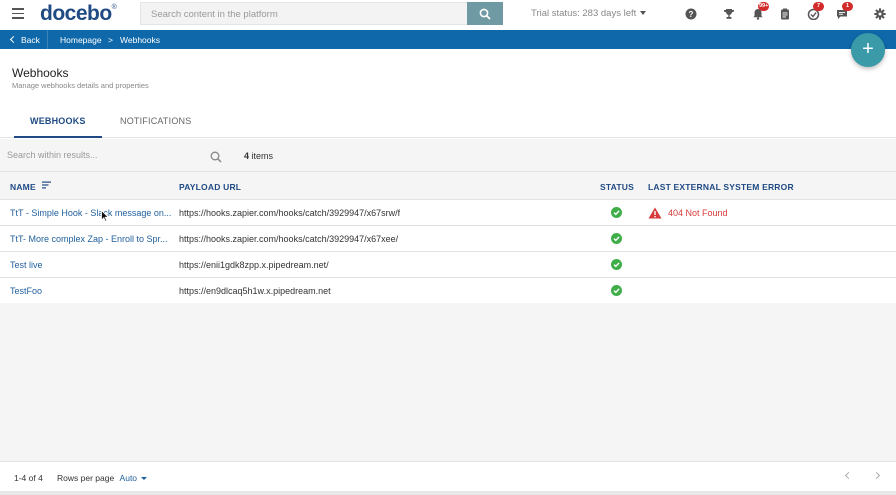  What do you see at coordinates (764, 6) in the screenshot?
I see `notifications-badge: 99+` at bounding box center [764, 6].